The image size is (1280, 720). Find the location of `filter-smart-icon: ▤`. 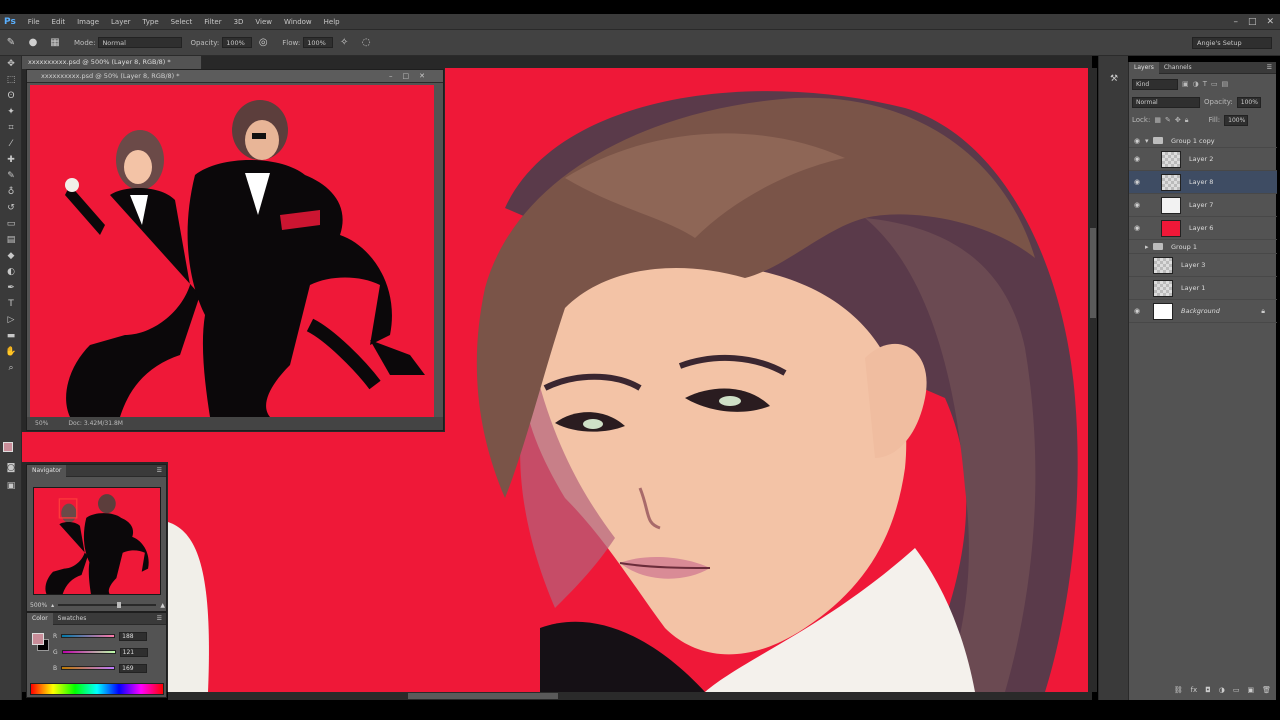

filter-smart-icon: ▤ is located at coordinates (1225, 84).